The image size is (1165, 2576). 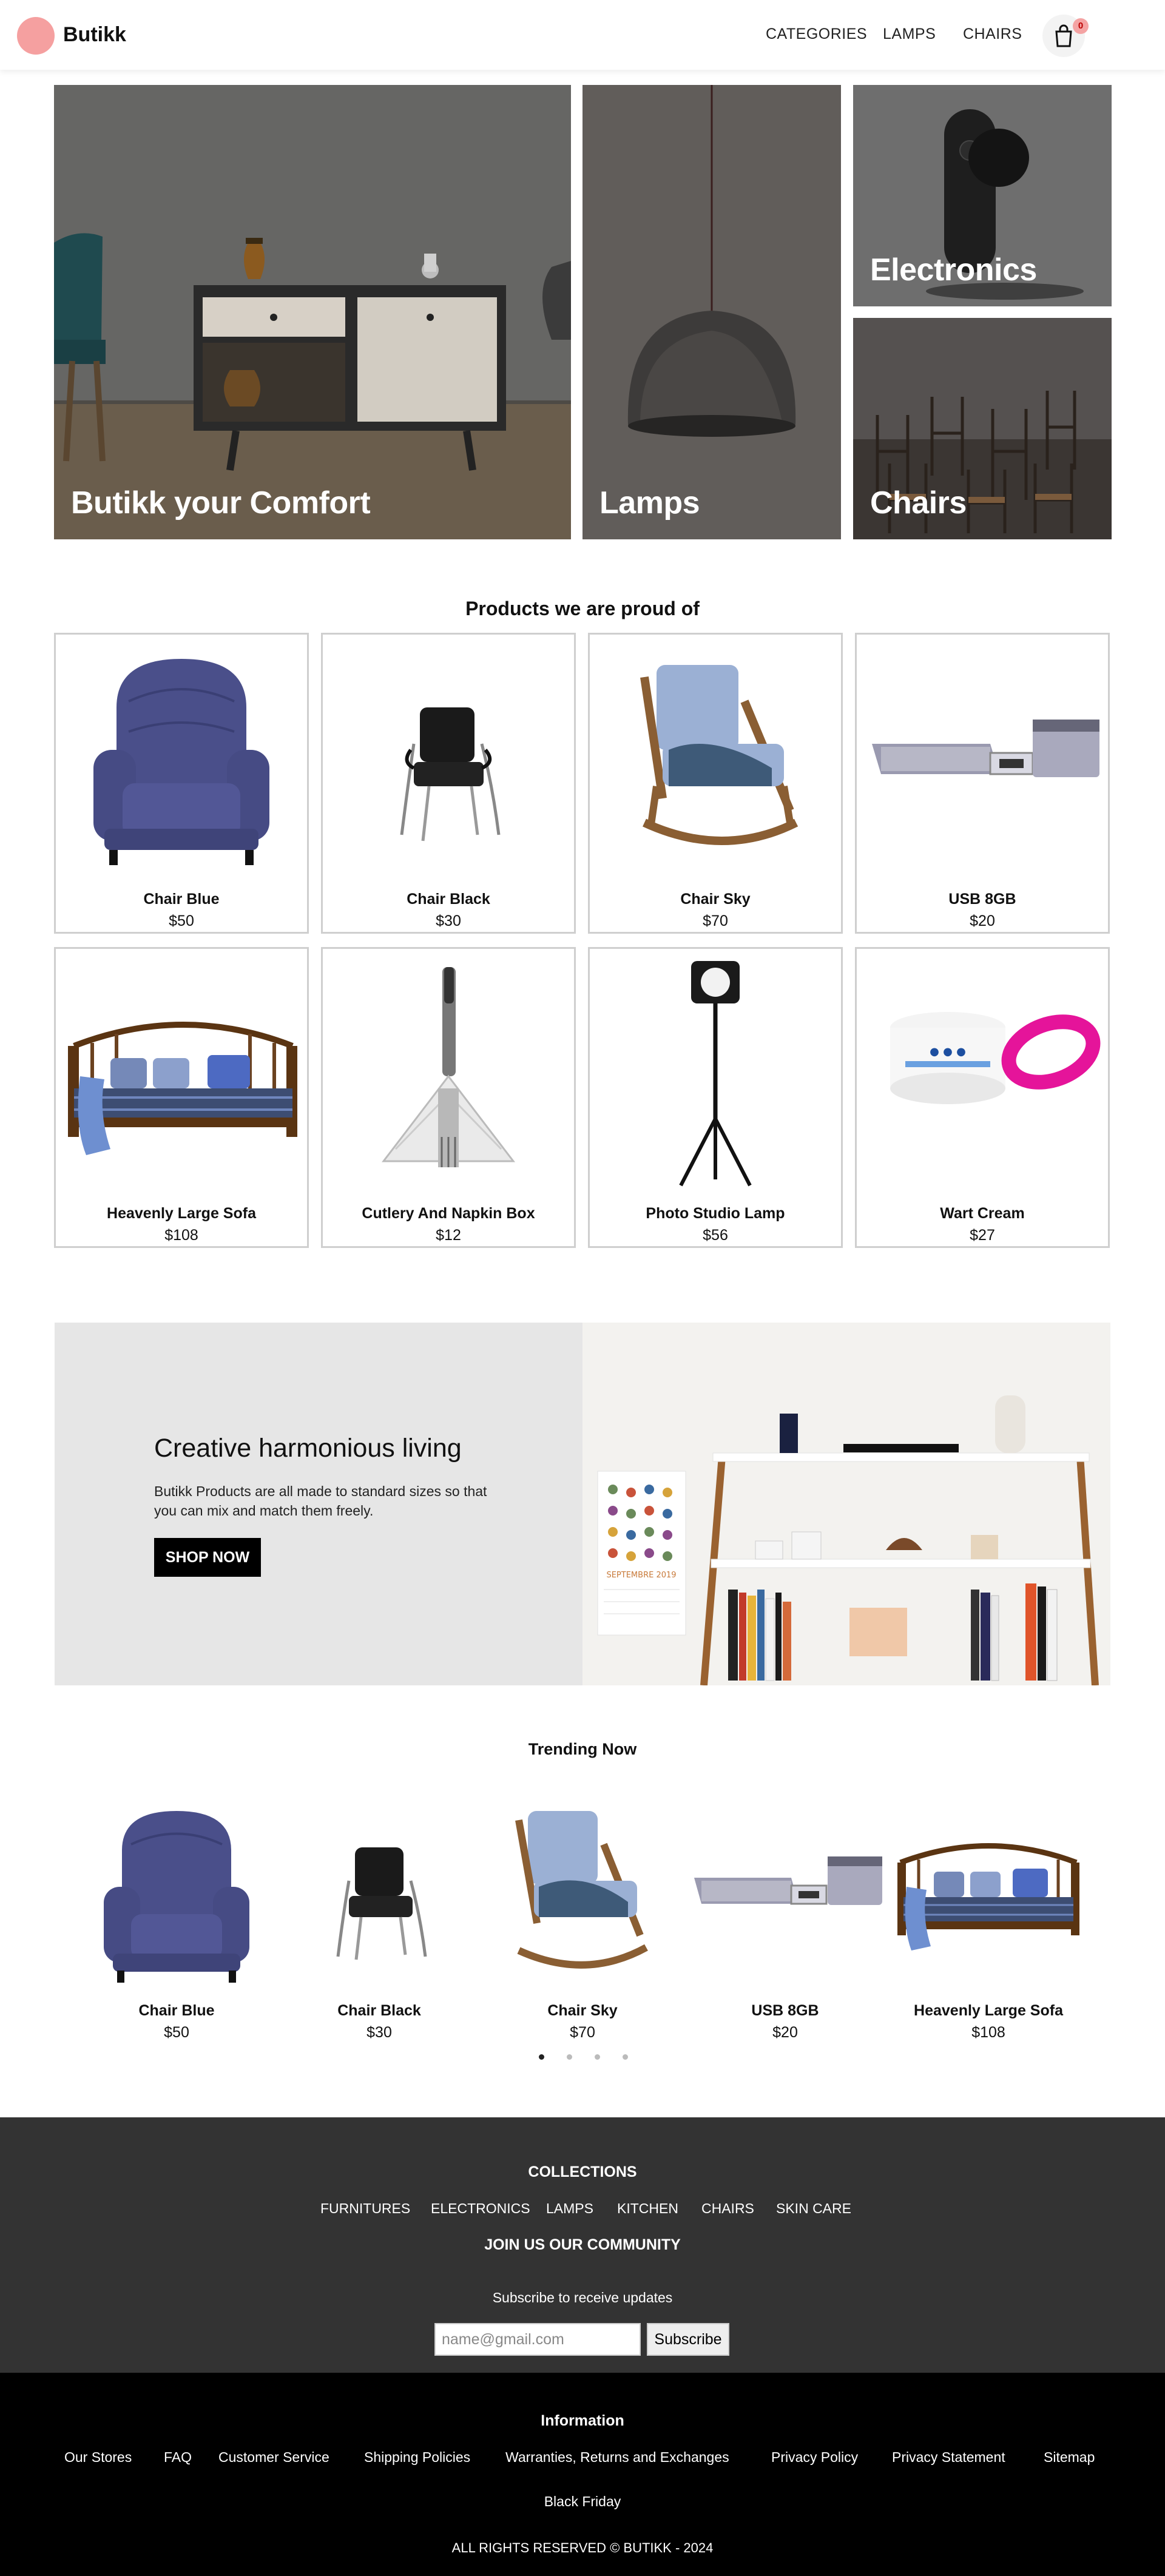 I want to click on hero-tile-lamps: Lamps, so click(x=711, y=312).